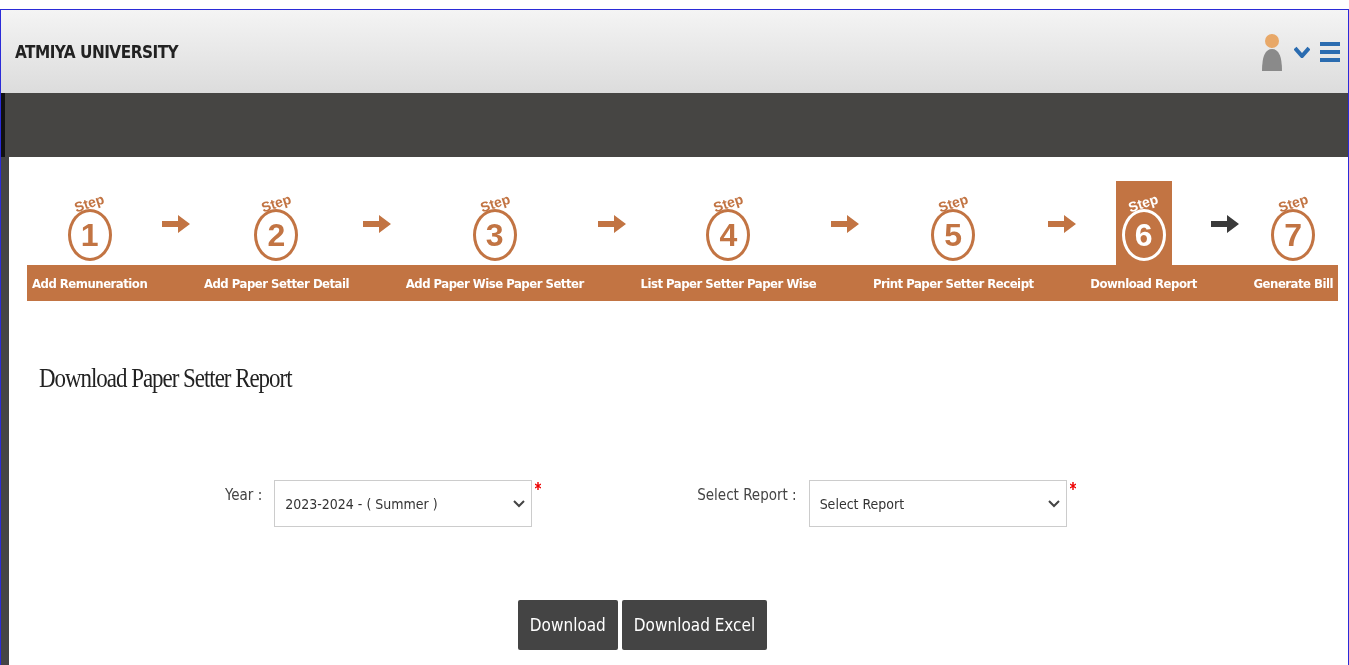 The width and height of the screenshot is (1349, 665). What do you see at coordinates (1330, 51) in the screenshot?
I see `menu-icon` at bounding box center [1330, 51].